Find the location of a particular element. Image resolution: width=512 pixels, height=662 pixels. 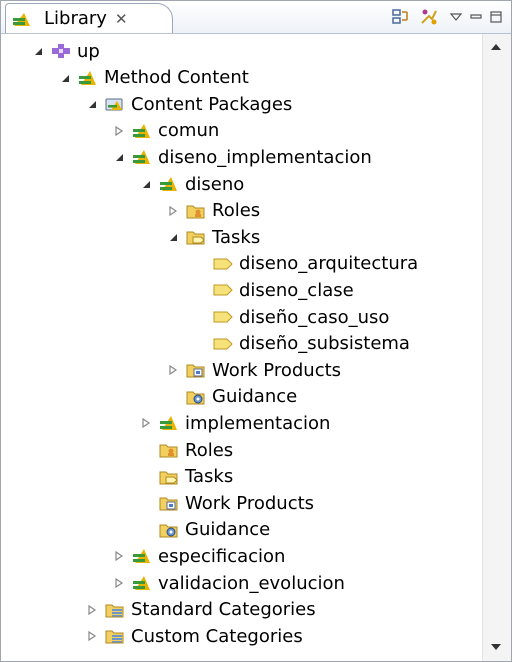

vertical-scrollbar is located at coordinates (496, 347).